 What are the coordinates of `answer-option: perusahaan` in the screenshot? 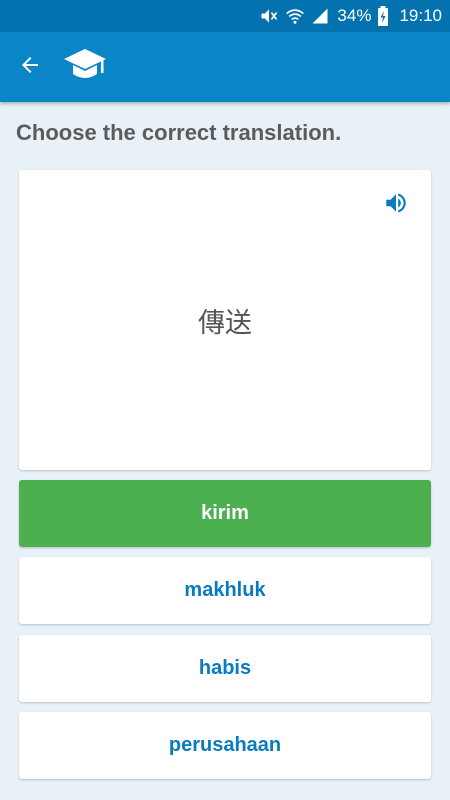 It's located at (225, 745).